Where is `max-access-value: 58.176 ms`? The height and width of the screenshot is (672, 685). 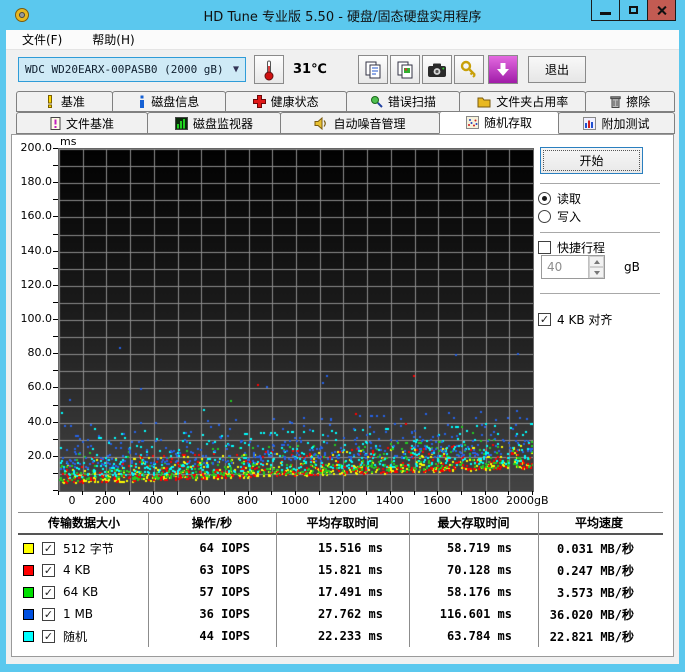 max-access-value: 58.176 ms is located at coordinates (479, 592).